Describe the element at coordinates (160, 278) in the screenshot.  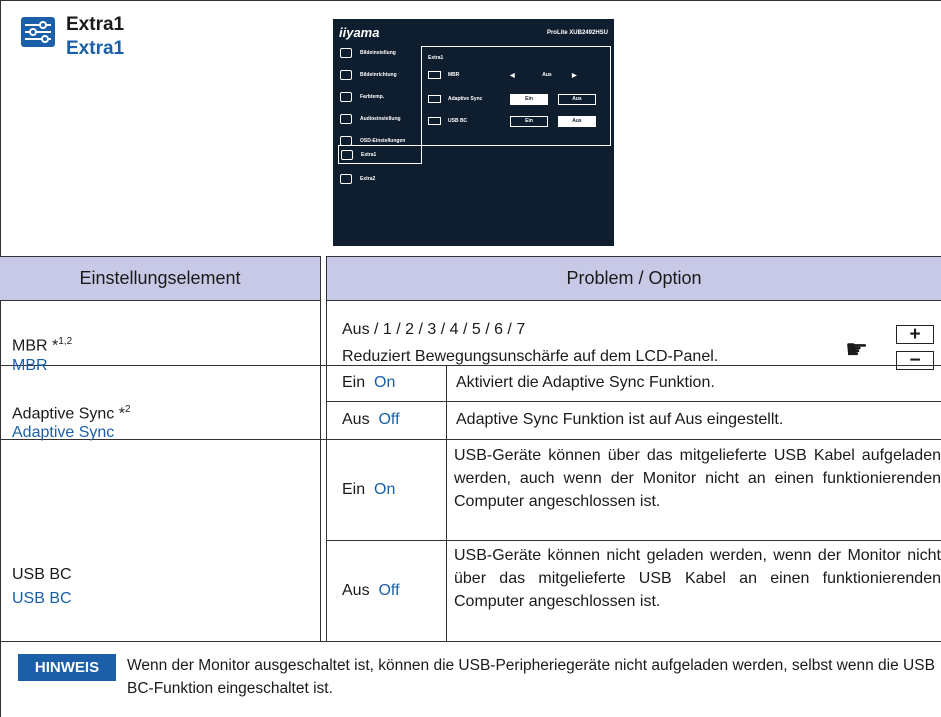
I see `column-header-setting: Einstellungselement` at that location.